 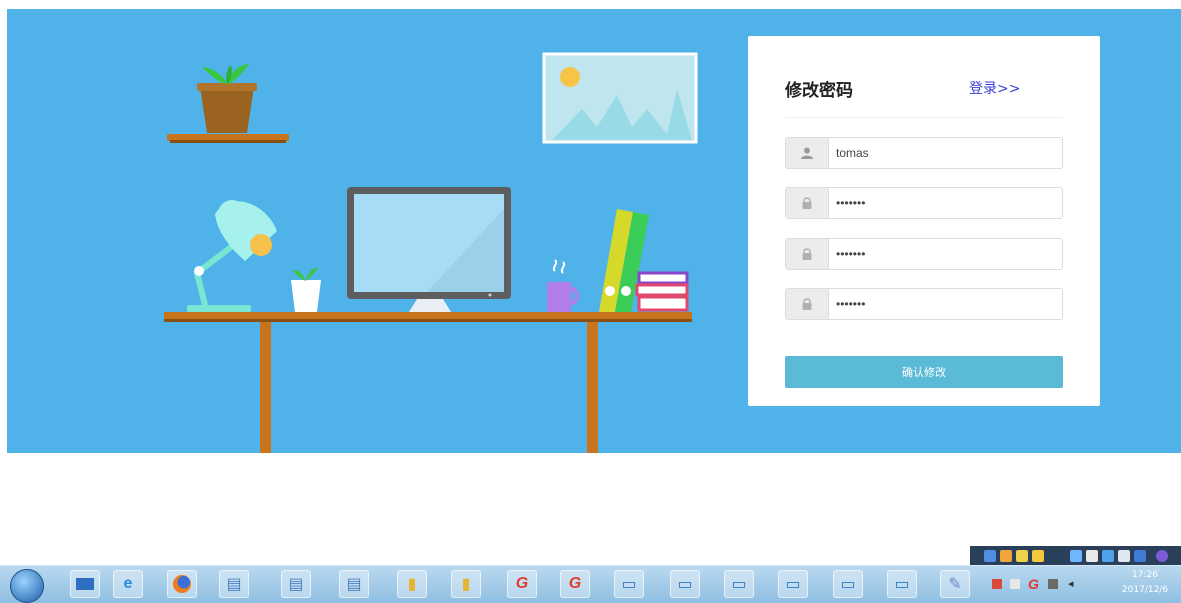 What do you see at coordinates (1071, 583) in the screenshot?
I see `arrow-icon: ◂` at bounding box center [1071, 583].